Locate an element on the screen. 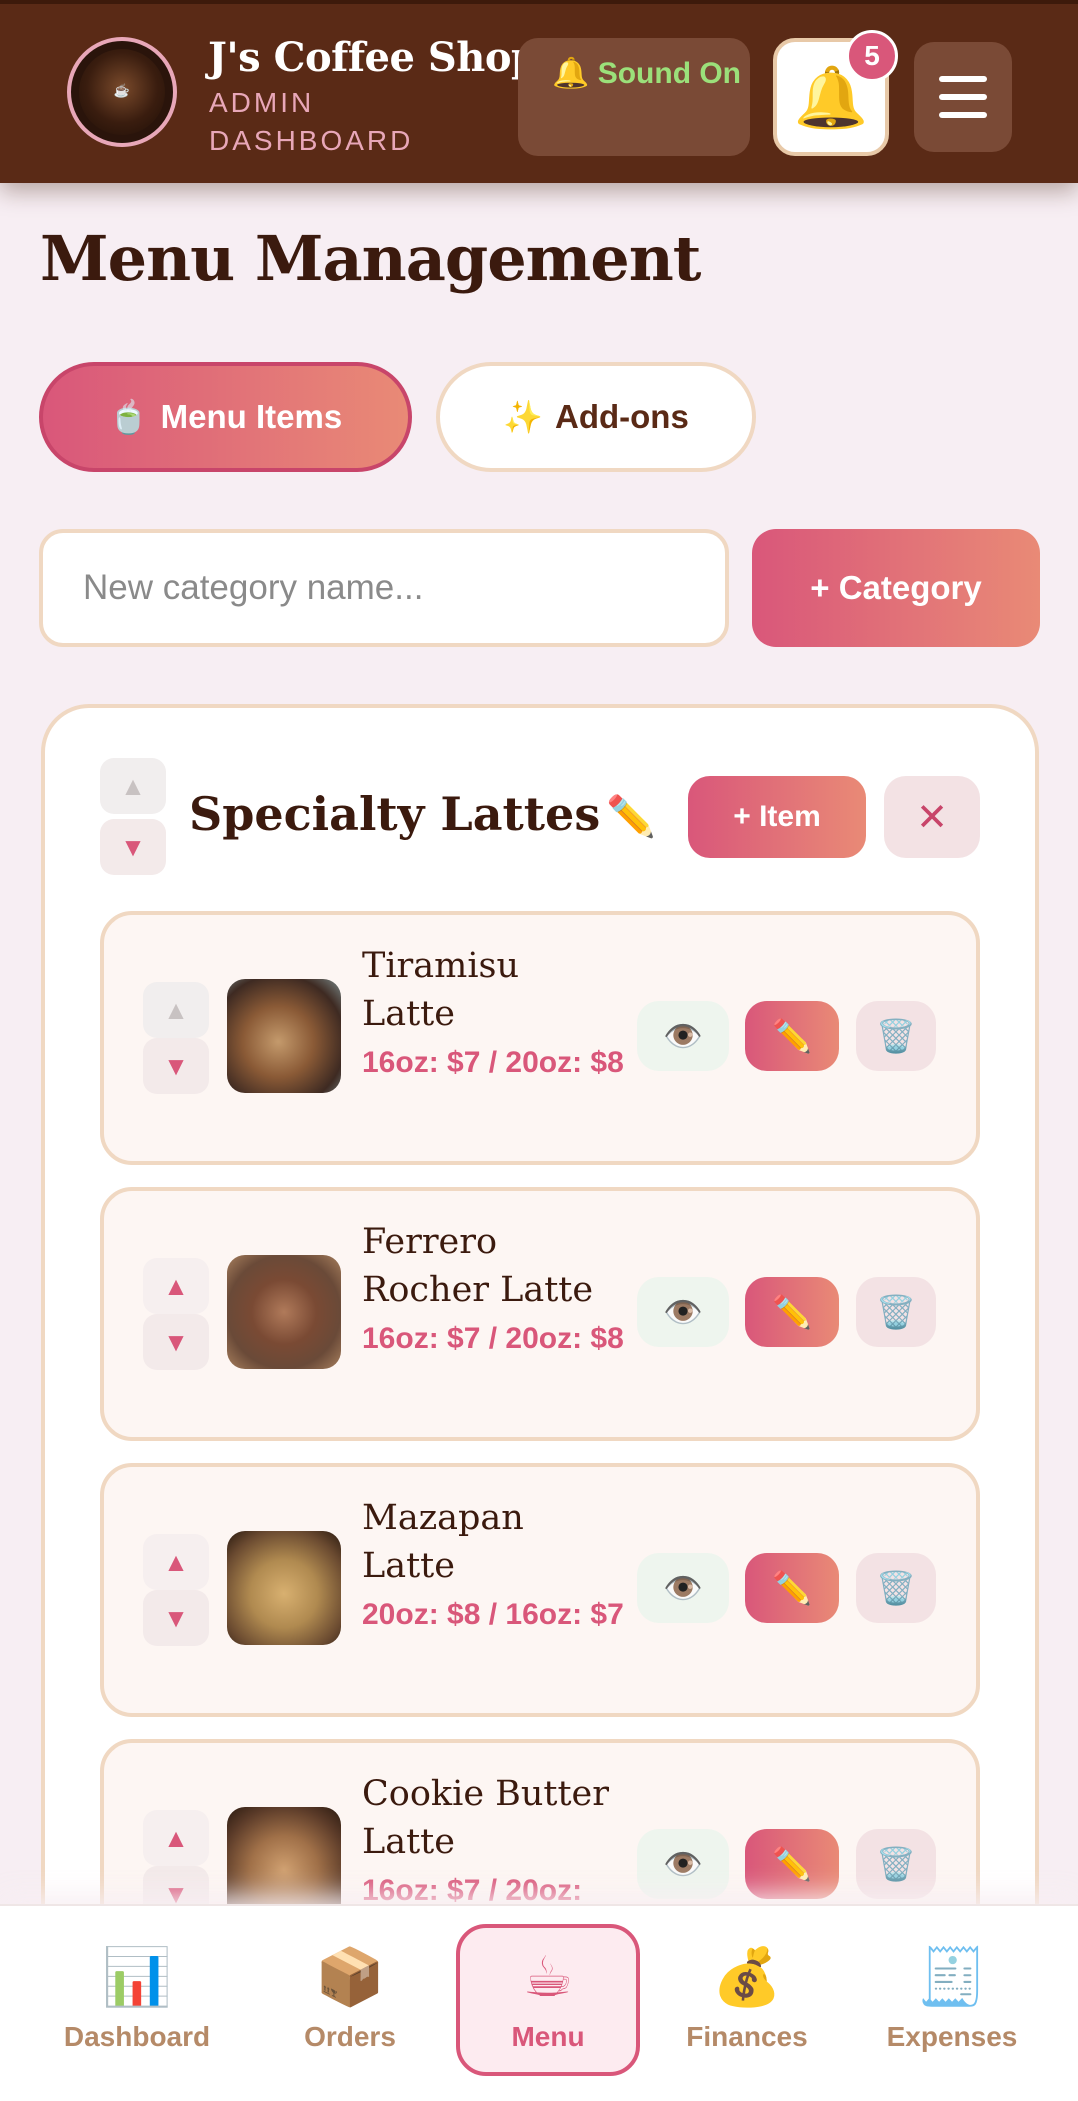 This screenshot has width=1078, height=2101. page-title: Menu Management is located at coordinates (370, 258).